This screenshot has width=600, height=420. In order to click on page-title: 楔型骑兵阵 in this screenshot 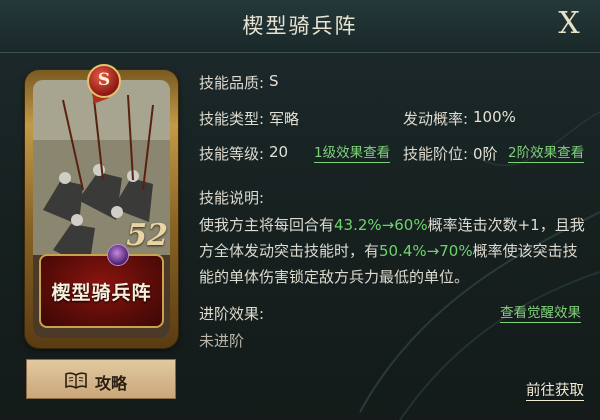, I will do `click(300, 26)`.